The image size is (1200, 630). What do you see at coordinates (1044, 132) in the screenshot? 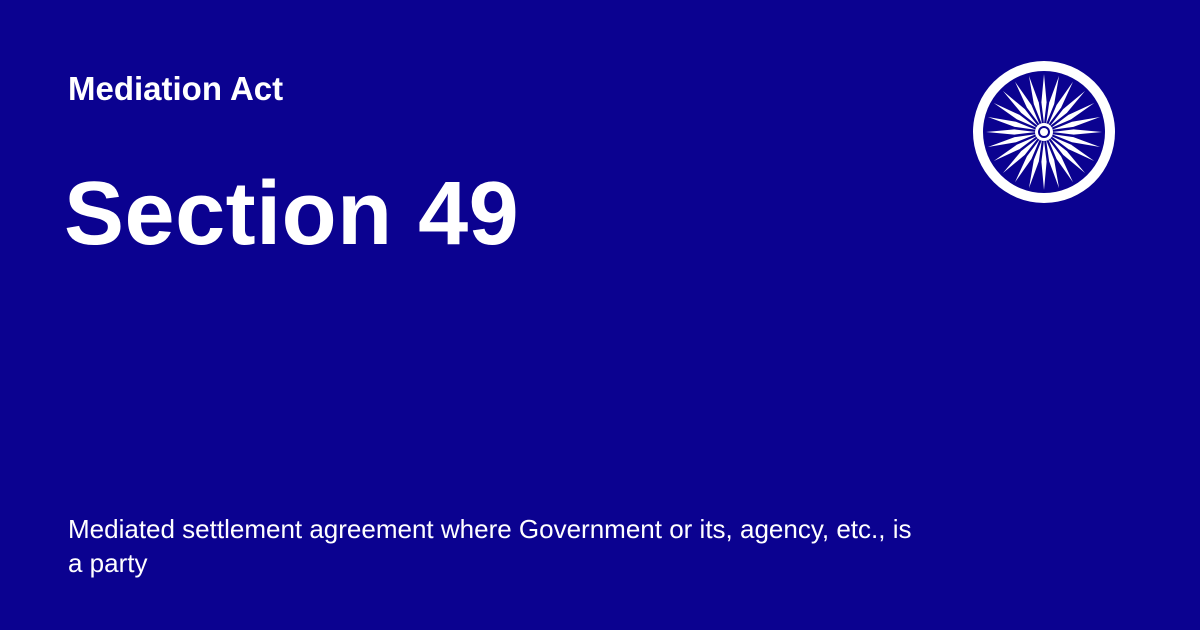
I see `ashoka-chakra-icon` at bounding box center [1044, 132].